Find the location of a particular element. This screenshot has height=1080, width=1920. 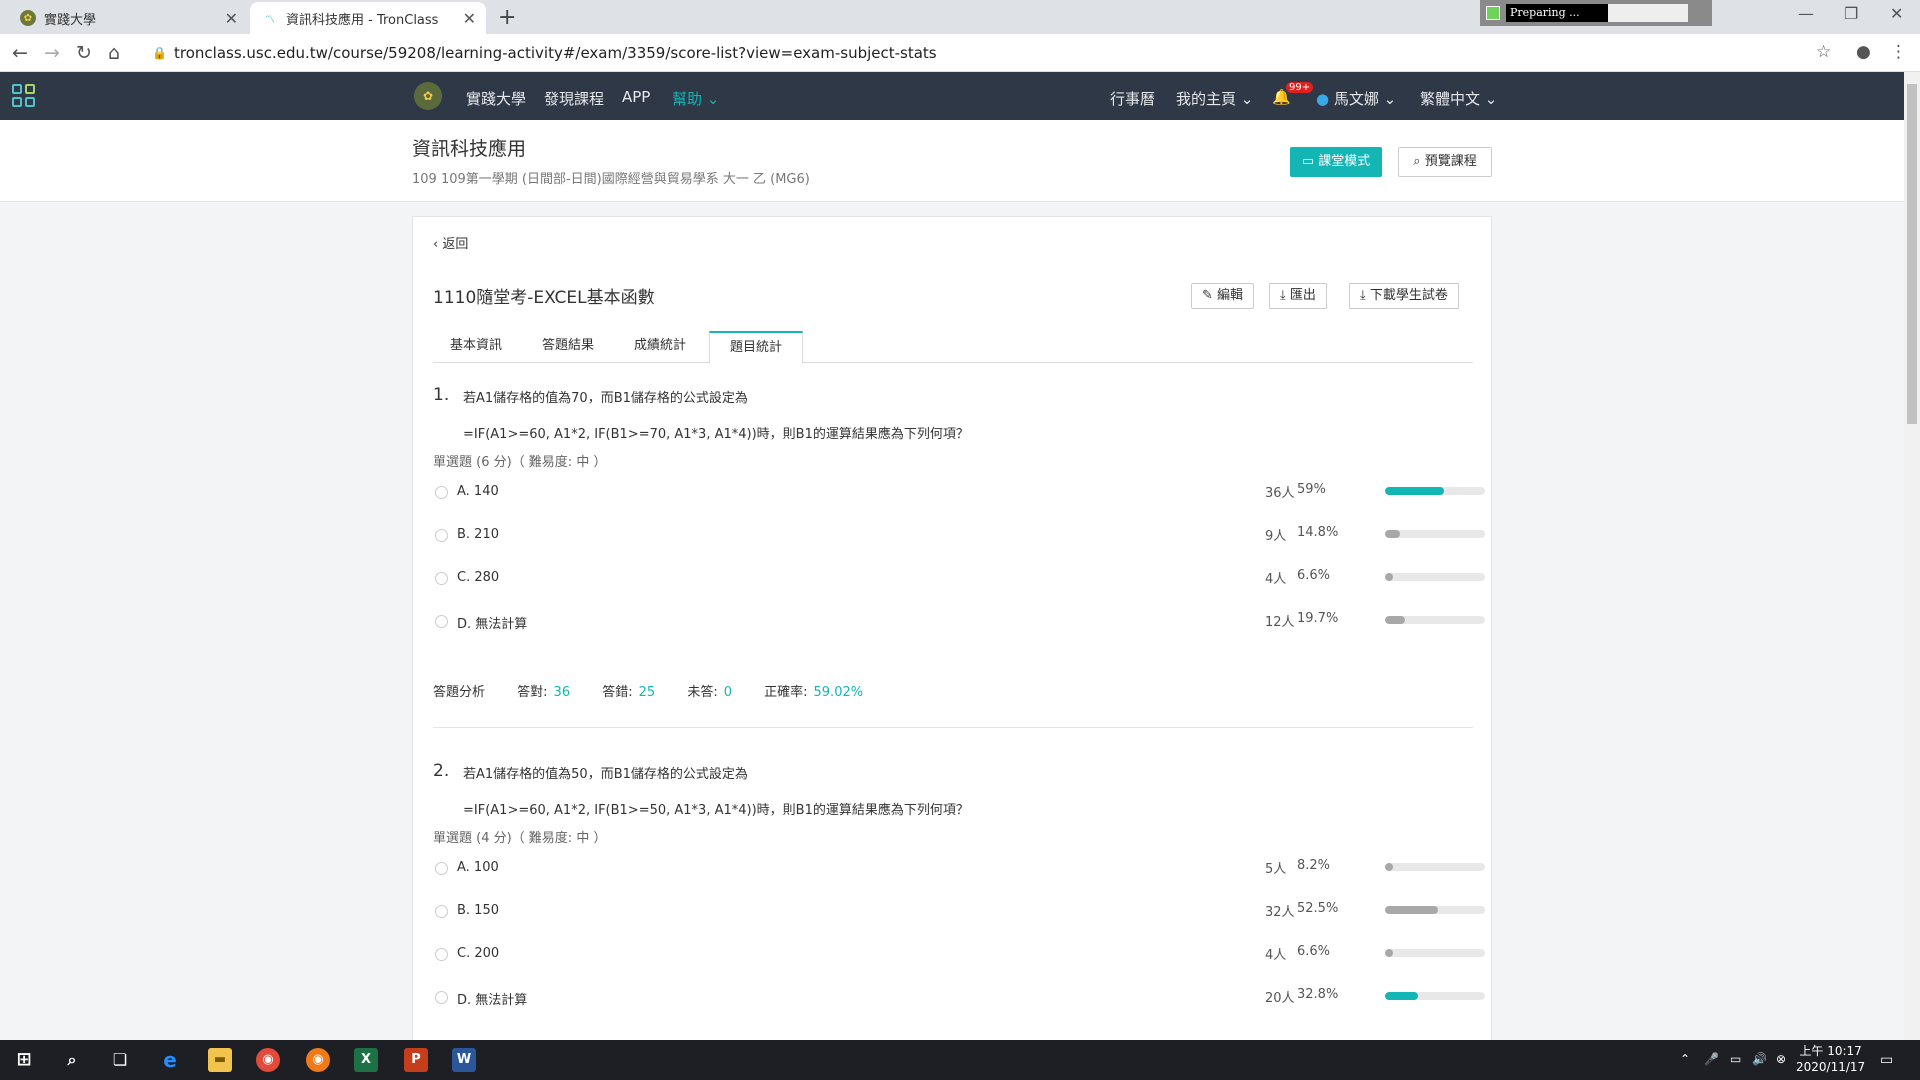

home-icon: ⌂ is located at coordinates (114, 53).